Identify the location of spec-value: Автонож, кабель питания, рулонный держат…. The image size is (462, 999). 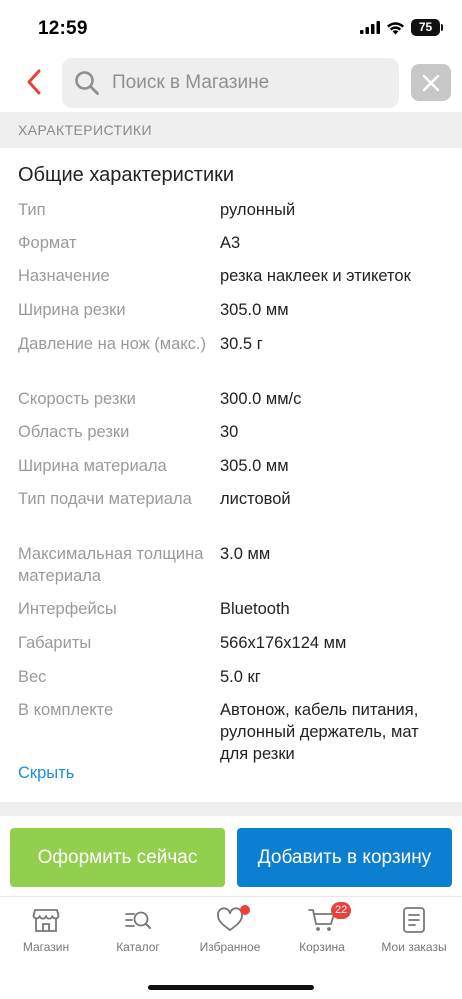
(319, 732).